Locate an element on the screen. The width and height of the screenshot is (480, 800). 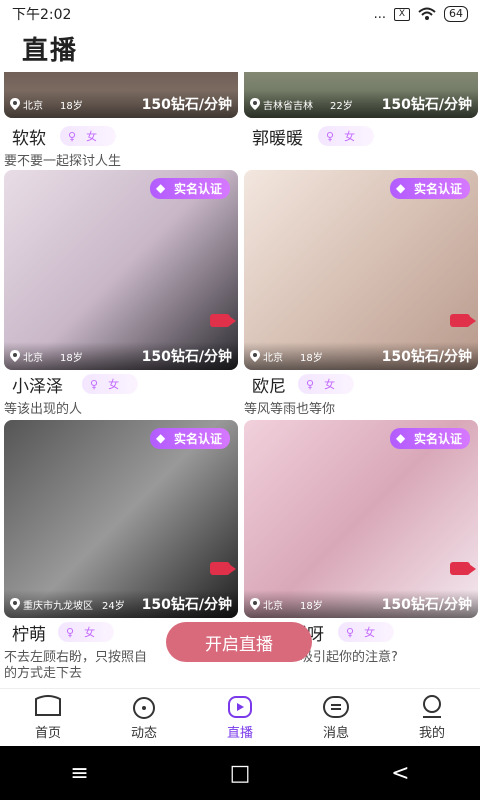
card-location: 吉林省吉林 is located at coordinates (288, 106).